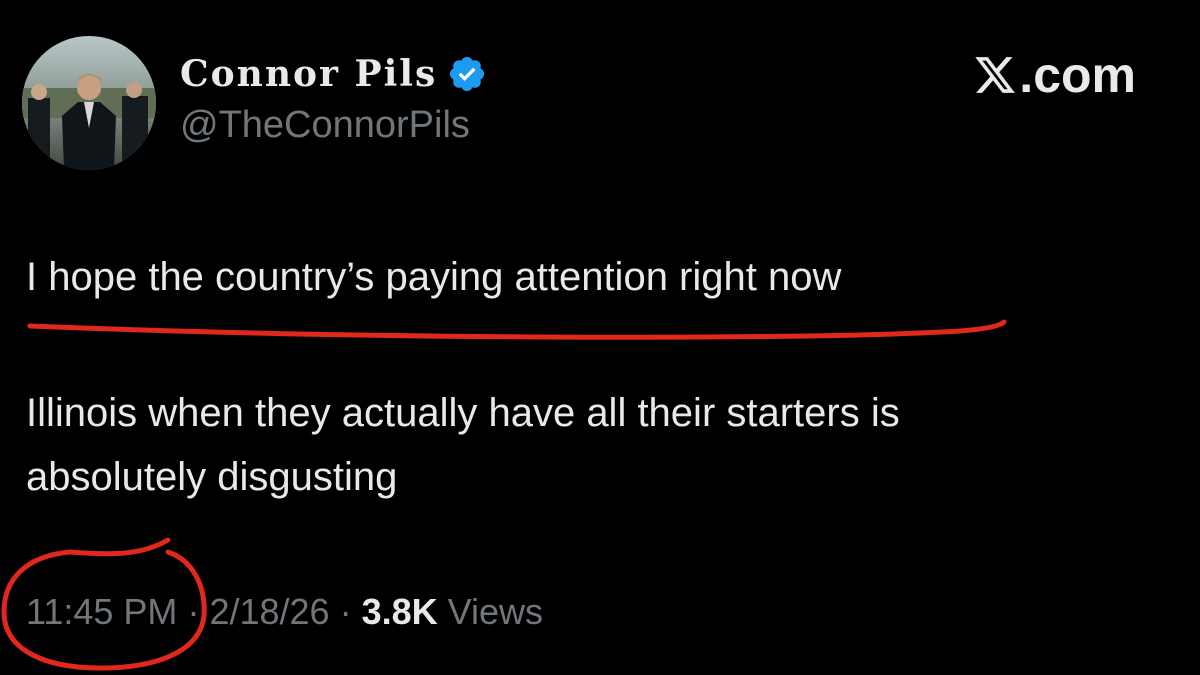 This screenshot has height=675, width=1200. What do you see at coordinates (995, 75) in the screenshot?
I see `x-logo-icon` at bounding box center [995, 75].